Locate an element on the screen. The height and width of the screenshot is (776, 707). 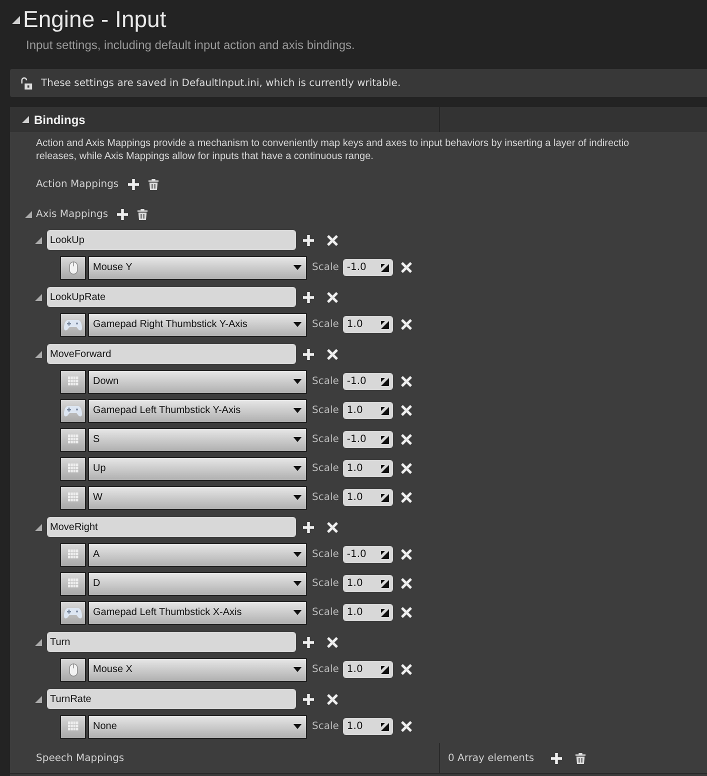
axis-name-field: MoveRight is located at coordinates (171, 527).